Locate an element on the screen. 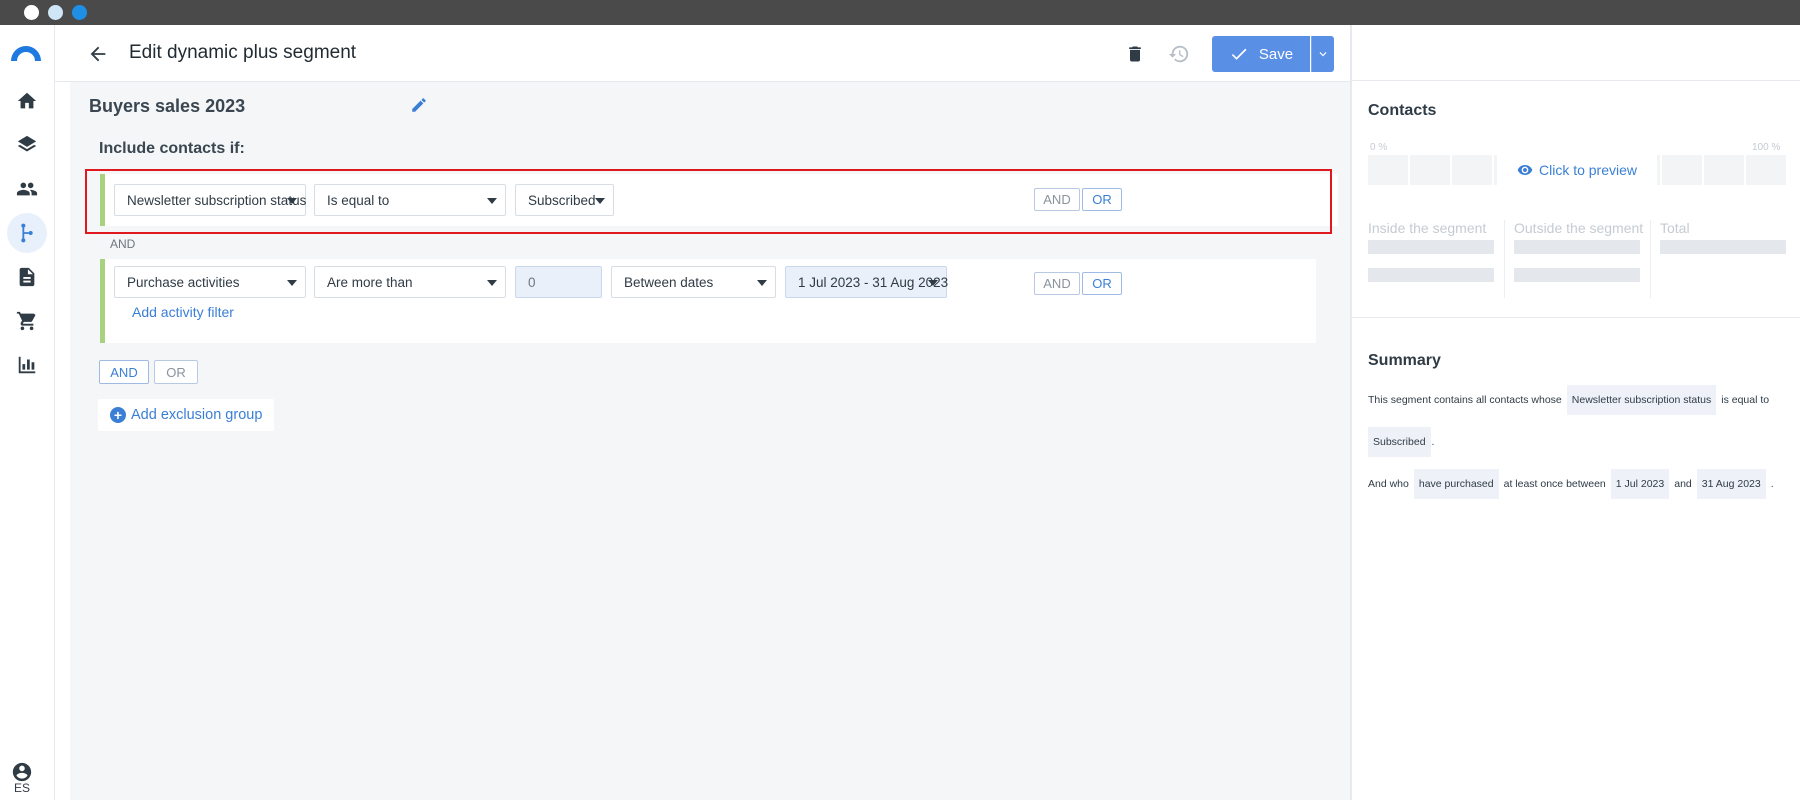 The height and width of the screenshot is (800, 1800). condition-field-select: Newsletter subscription status is located at coordinates (210, 200).